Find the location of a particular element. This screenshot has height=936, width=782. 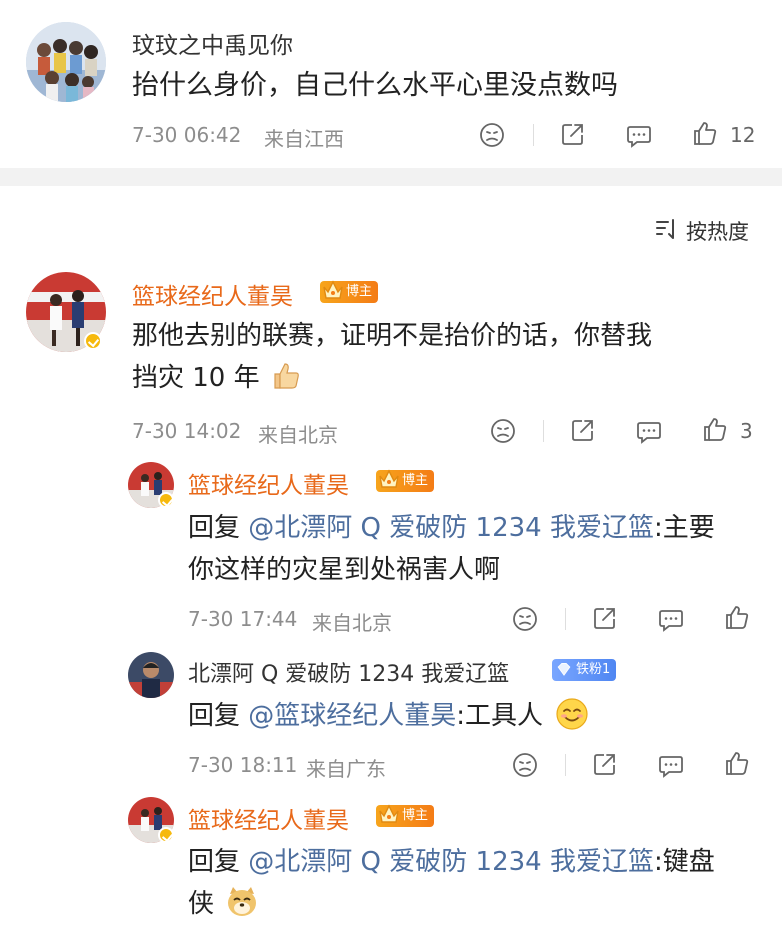

username: 北漂阿 Q 爱破防 1234 我爱辽篮 is located at coordinates (348, 672).